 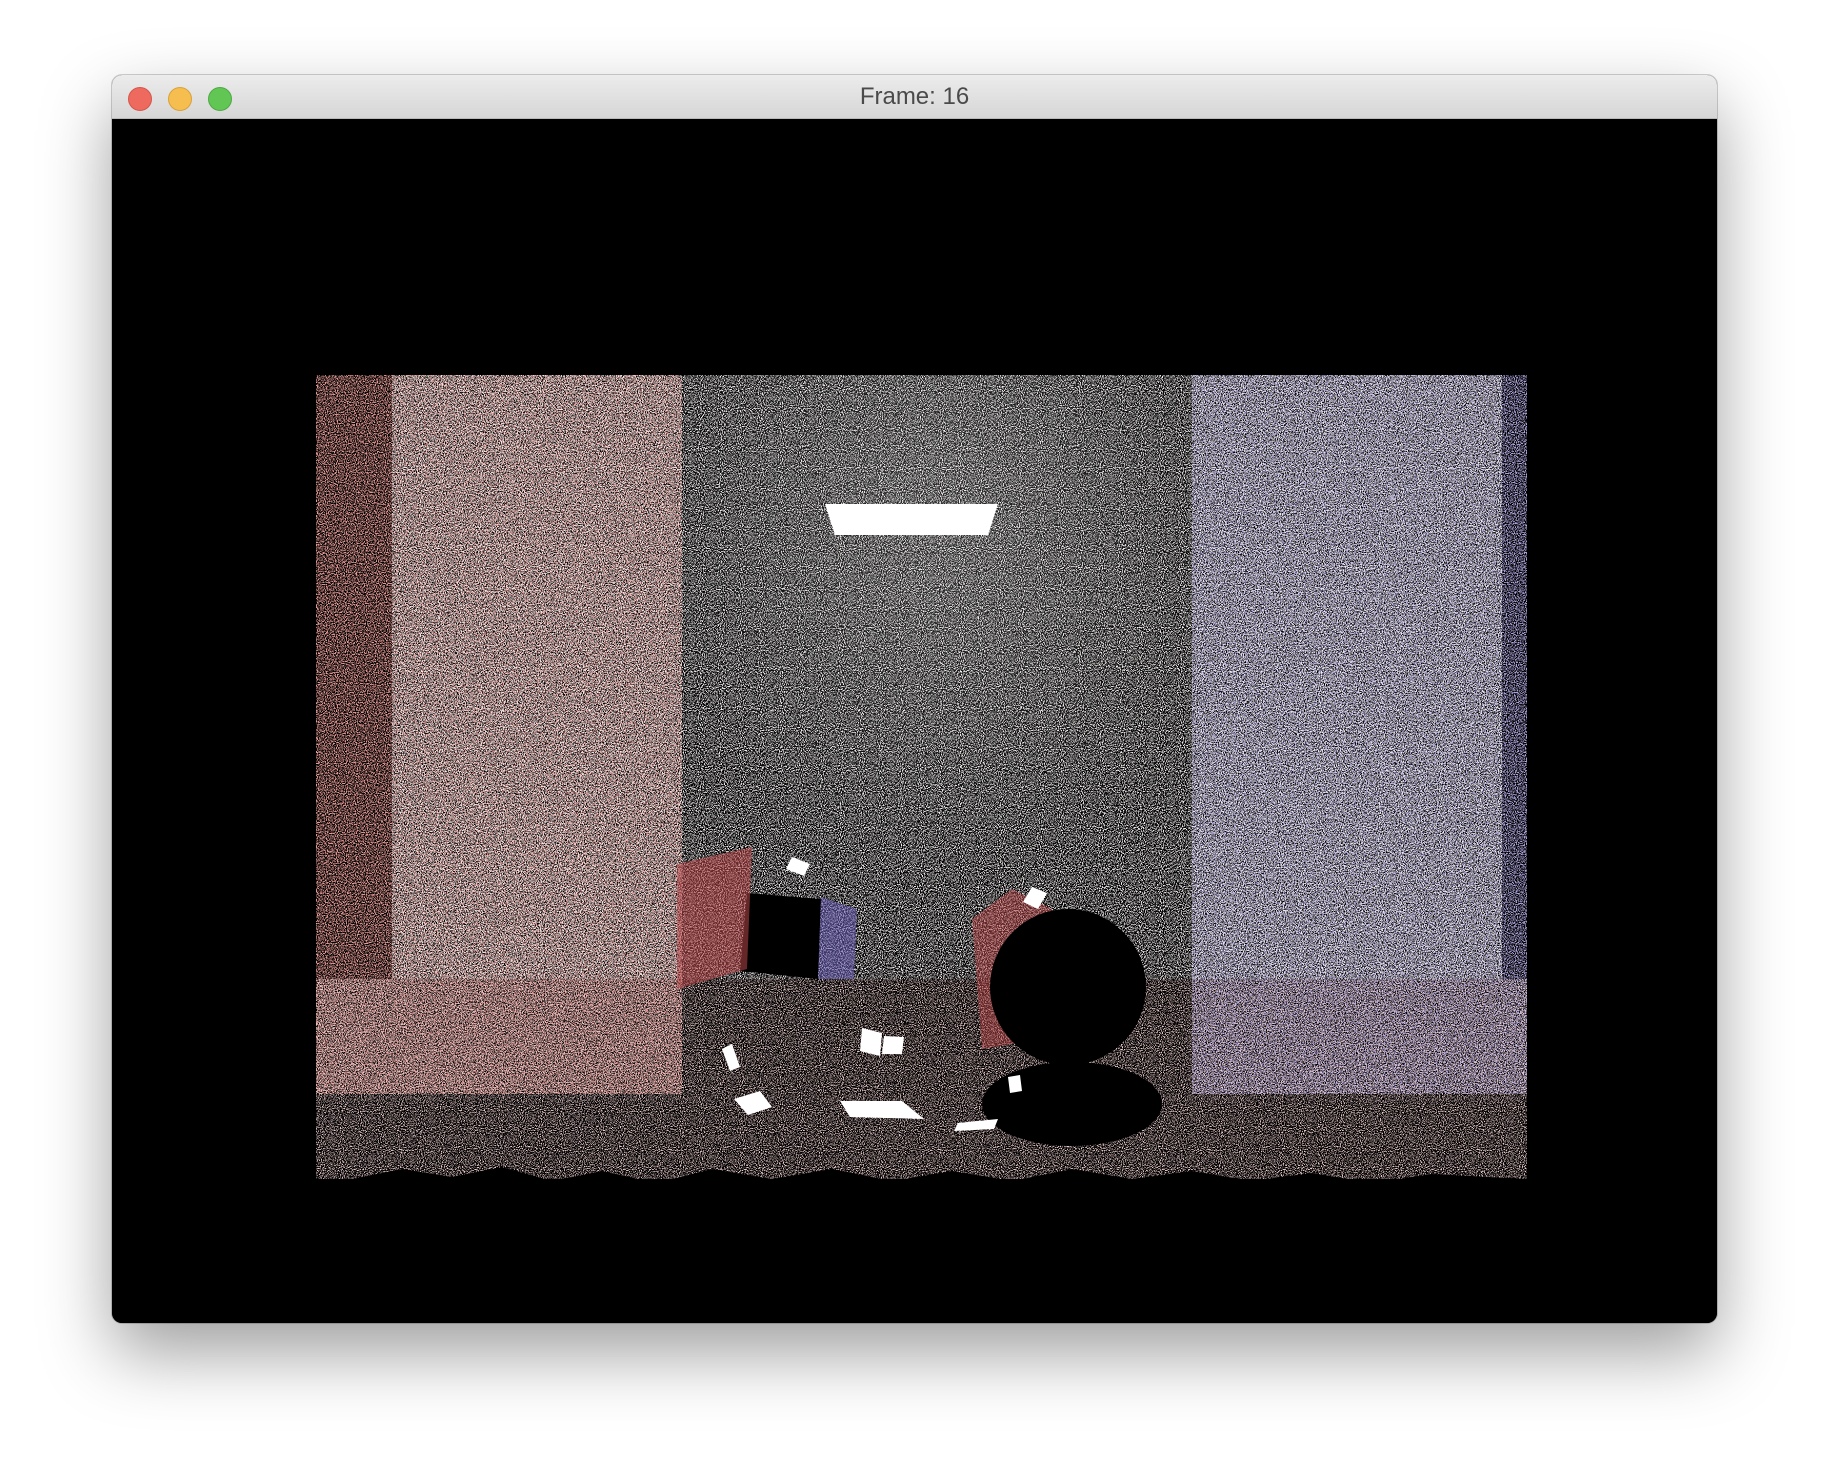 I want to click on sphere-shadow, so click(x=1072, y=1104).